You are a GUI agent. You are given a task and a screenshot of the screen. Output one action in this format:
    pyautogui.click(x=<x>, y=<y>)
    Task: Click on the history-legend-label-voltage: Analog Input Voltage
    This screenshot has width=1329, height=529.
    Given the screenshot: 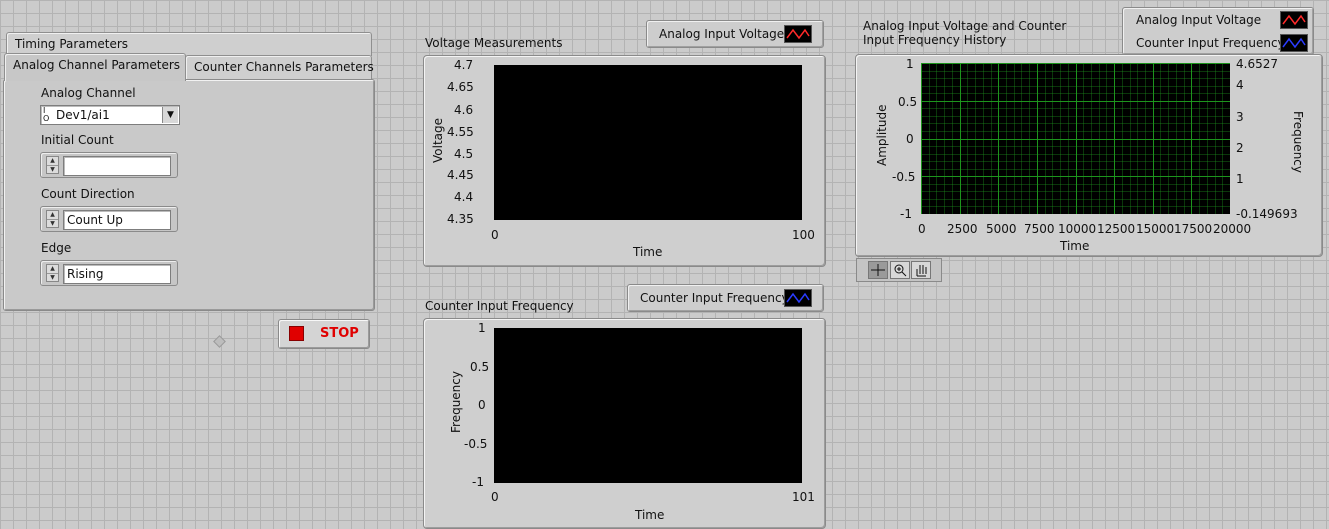 What is the action you would take?
    pyautogui.click(x=1199, y=20)
    